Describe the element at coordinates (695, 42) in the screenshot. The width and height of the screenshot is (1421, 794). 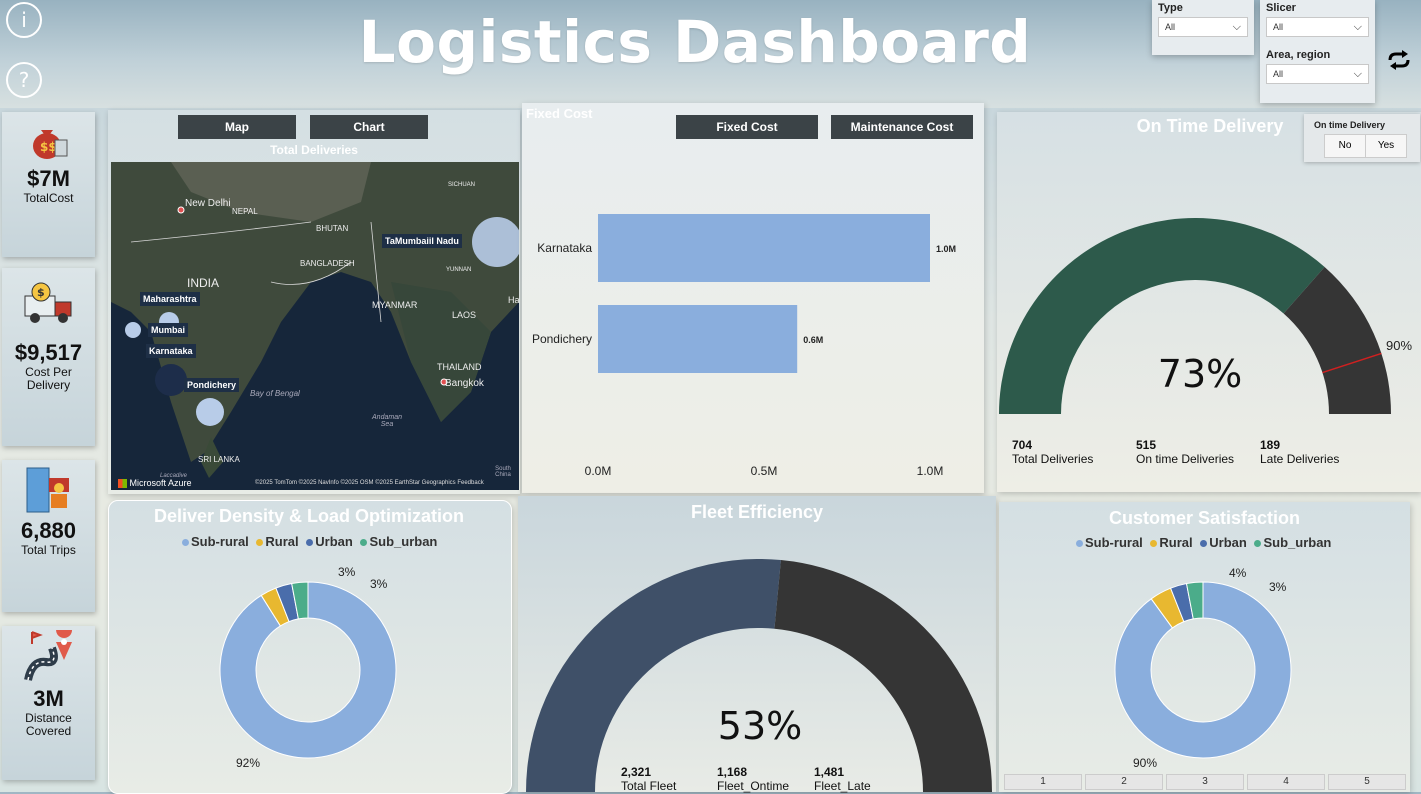
I see `page-title: Logistics Dashboard` at that location.